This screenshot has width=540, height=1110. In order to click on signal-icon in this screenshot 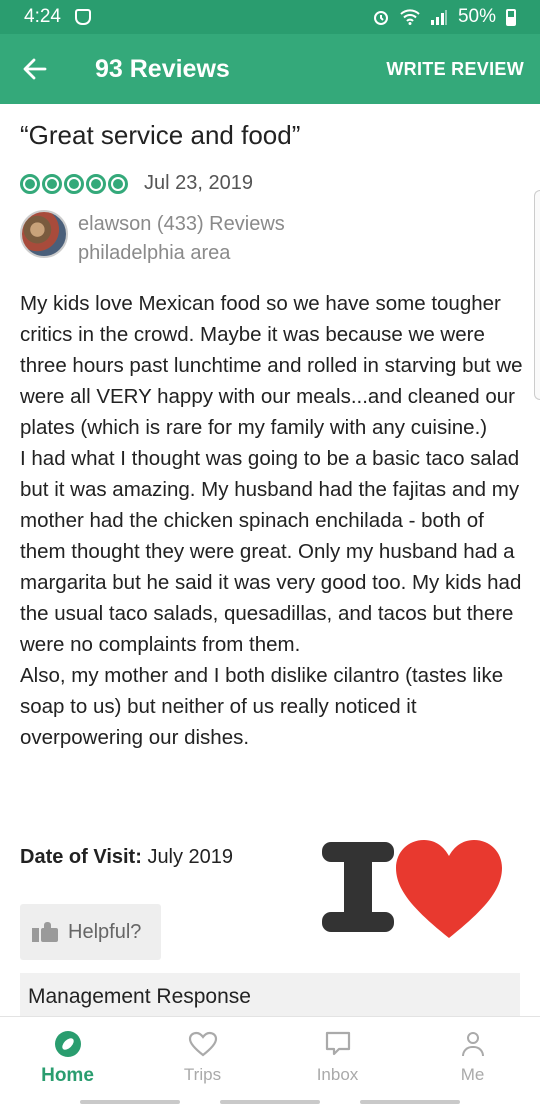, I will do `click(438, 17)`.